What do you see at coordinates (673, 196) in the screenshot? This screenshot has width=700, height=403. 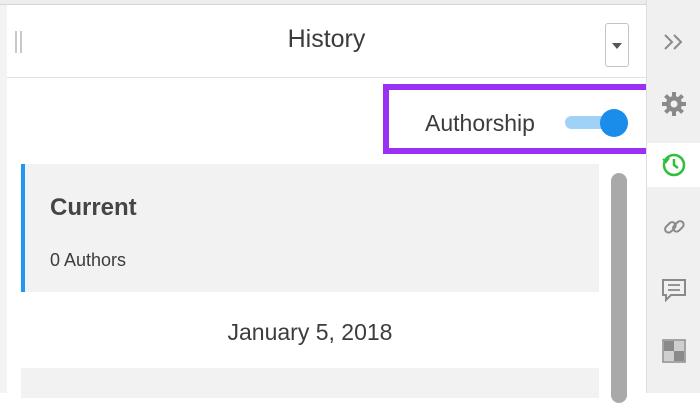 I see `right-tool-rail` at bounding box center [673, 196].